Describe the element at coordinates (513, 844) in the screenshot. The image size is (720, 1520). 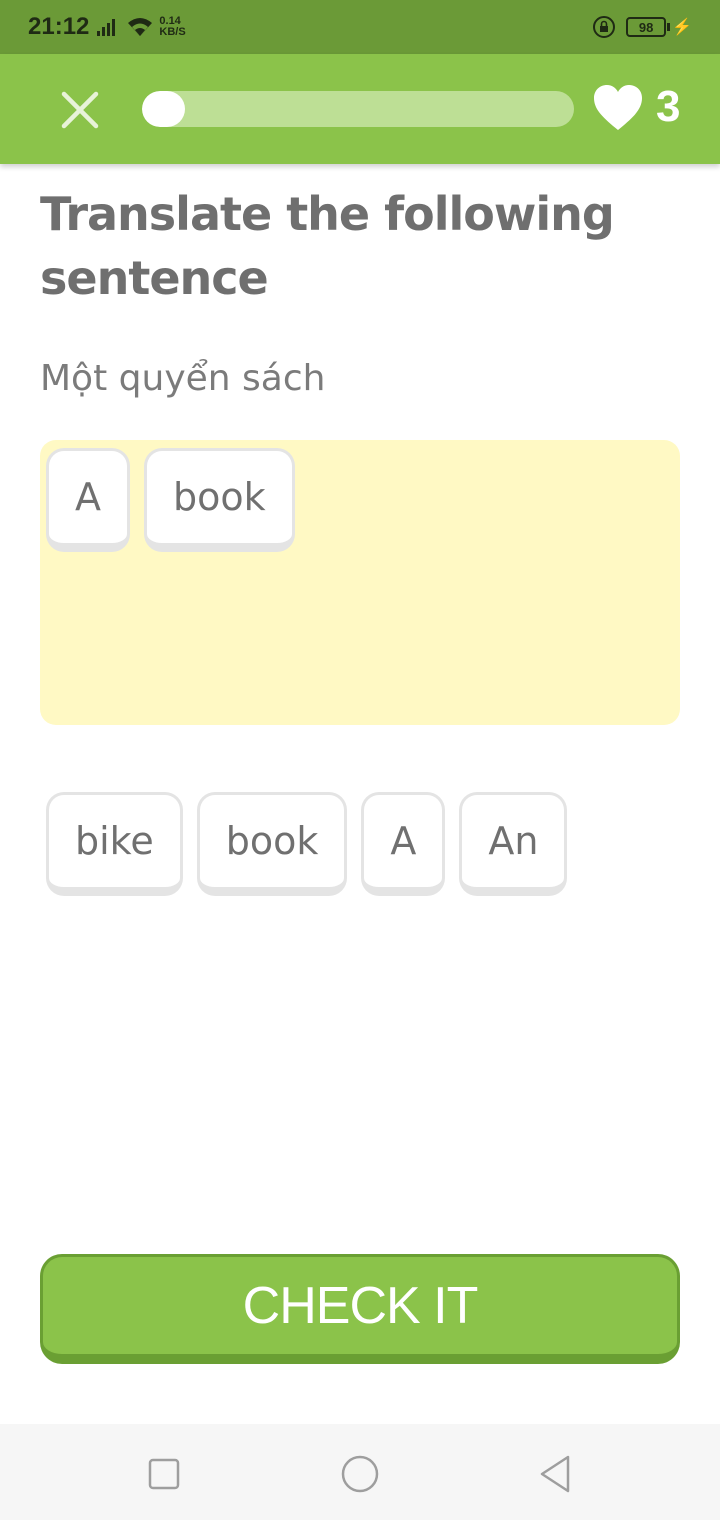
I see `word-bank-tile: An` at that location.